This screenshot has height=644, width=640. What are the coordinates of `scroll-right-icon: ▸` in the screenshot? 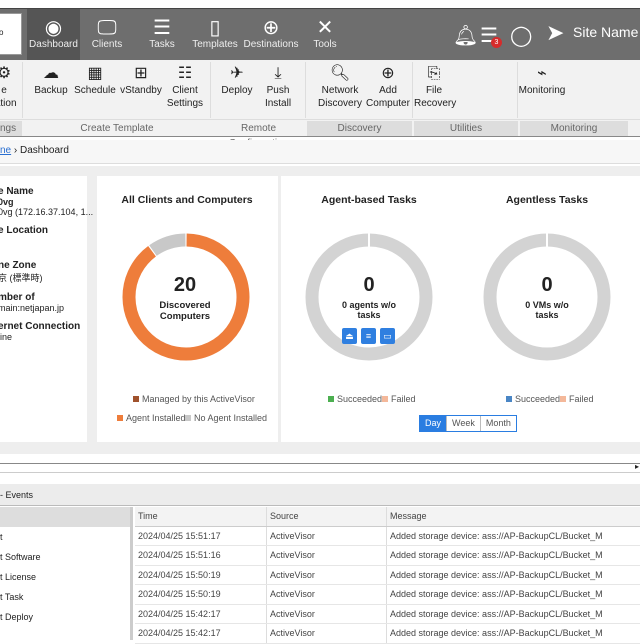 It's located at (637, 466).